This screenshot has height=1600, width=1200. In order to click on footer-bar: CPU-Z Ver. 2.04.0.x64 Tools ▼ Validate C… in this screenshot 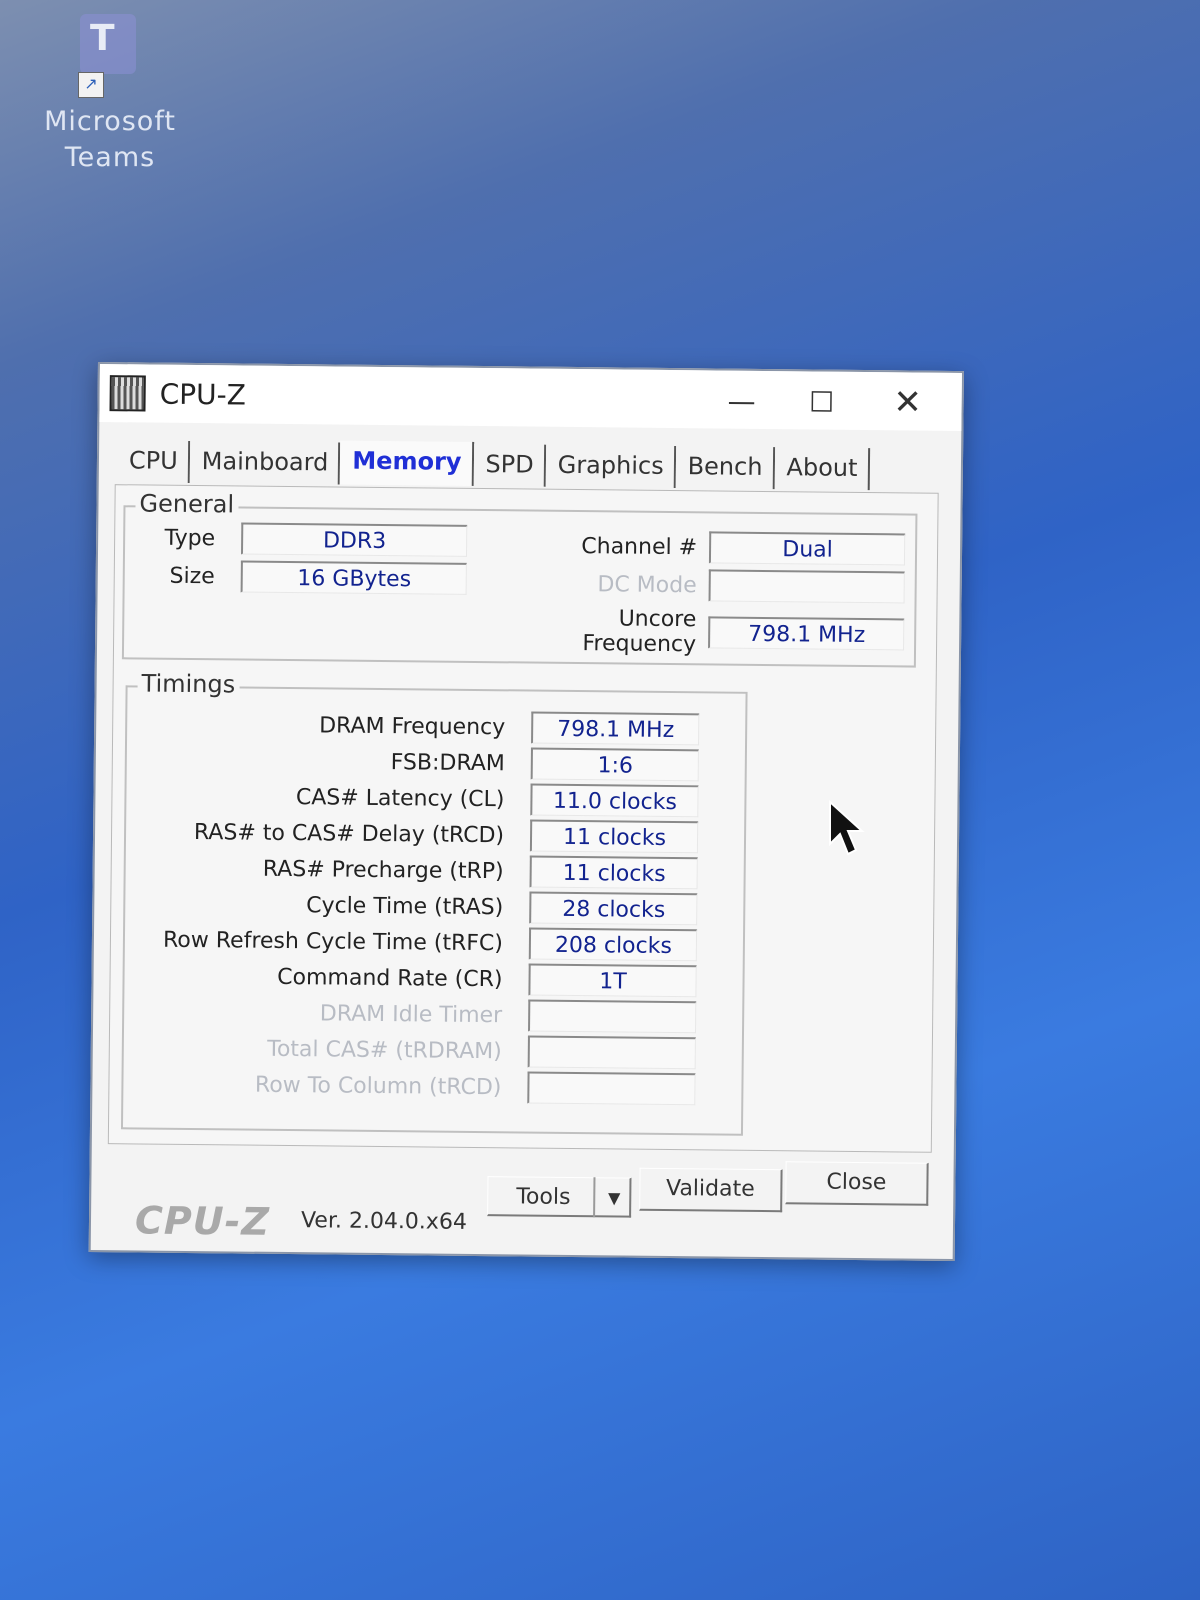, I will do `click(520, 1200)`.